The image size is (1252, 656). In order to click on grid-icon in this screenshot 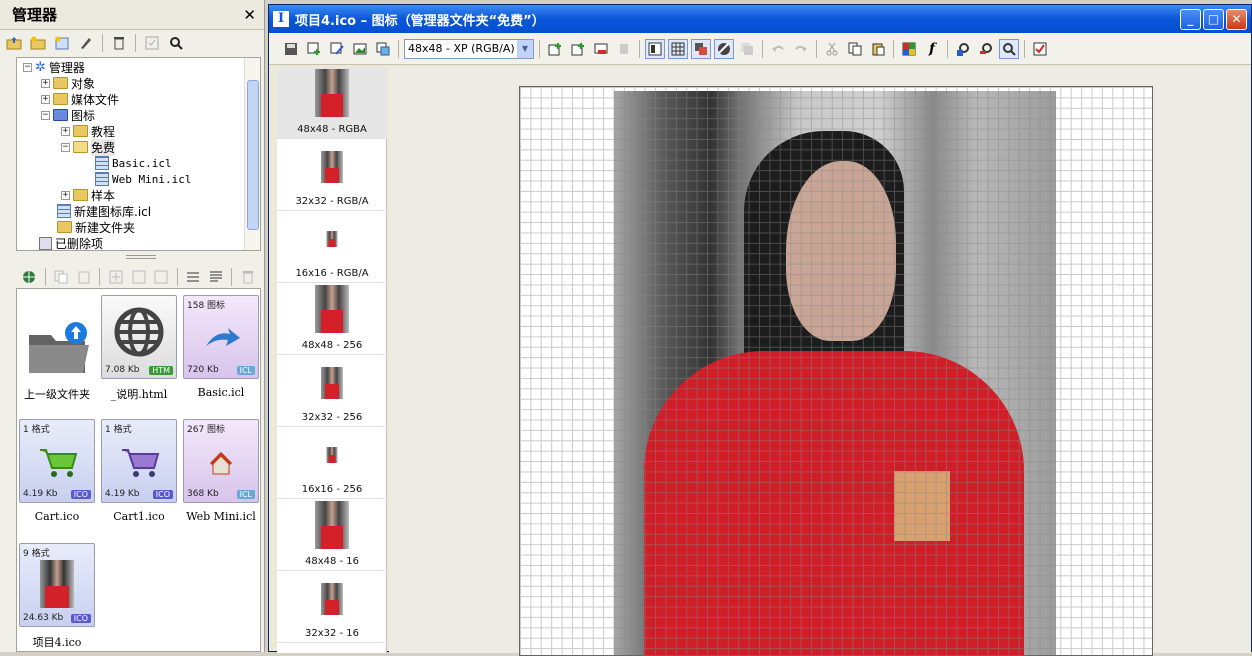, I will do `click(678, 48)`.